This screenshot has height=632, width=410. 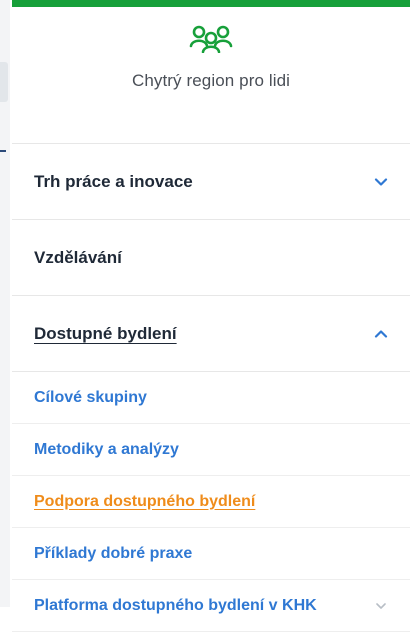 What do you see at coordinates (211, 554) in the screenshot?
I see `submenu-item-priklady: Příklady dobré praxe` at bounding box center [211, 554].